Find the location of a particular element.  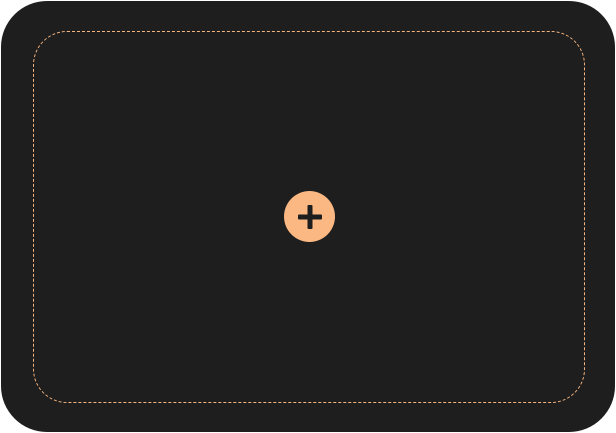

plus-icon is located at coordinates (310, 217).